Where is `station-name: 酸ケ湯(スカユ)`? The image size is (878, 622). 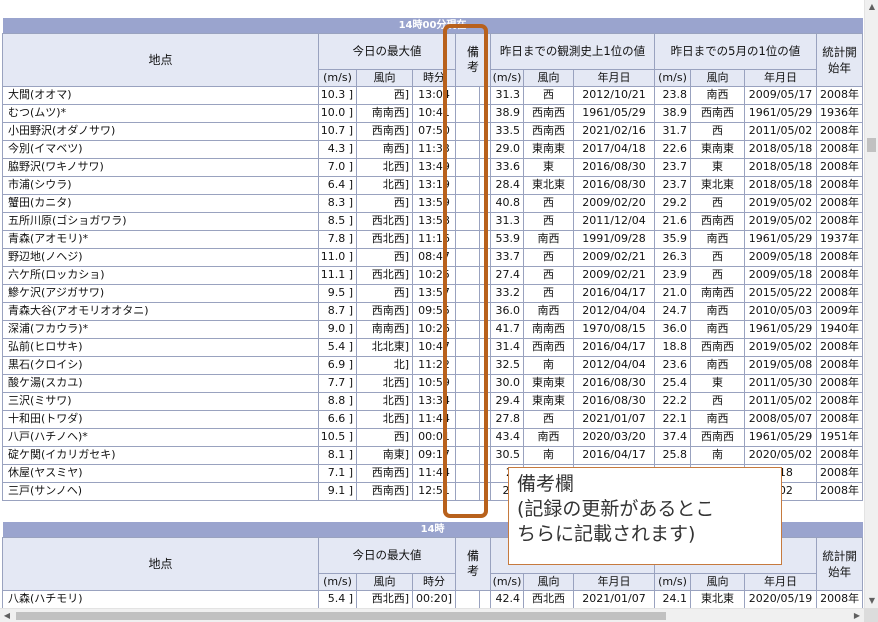 station-name: 酸ケ湯(スカユ) is located at coordinates (160, 383).